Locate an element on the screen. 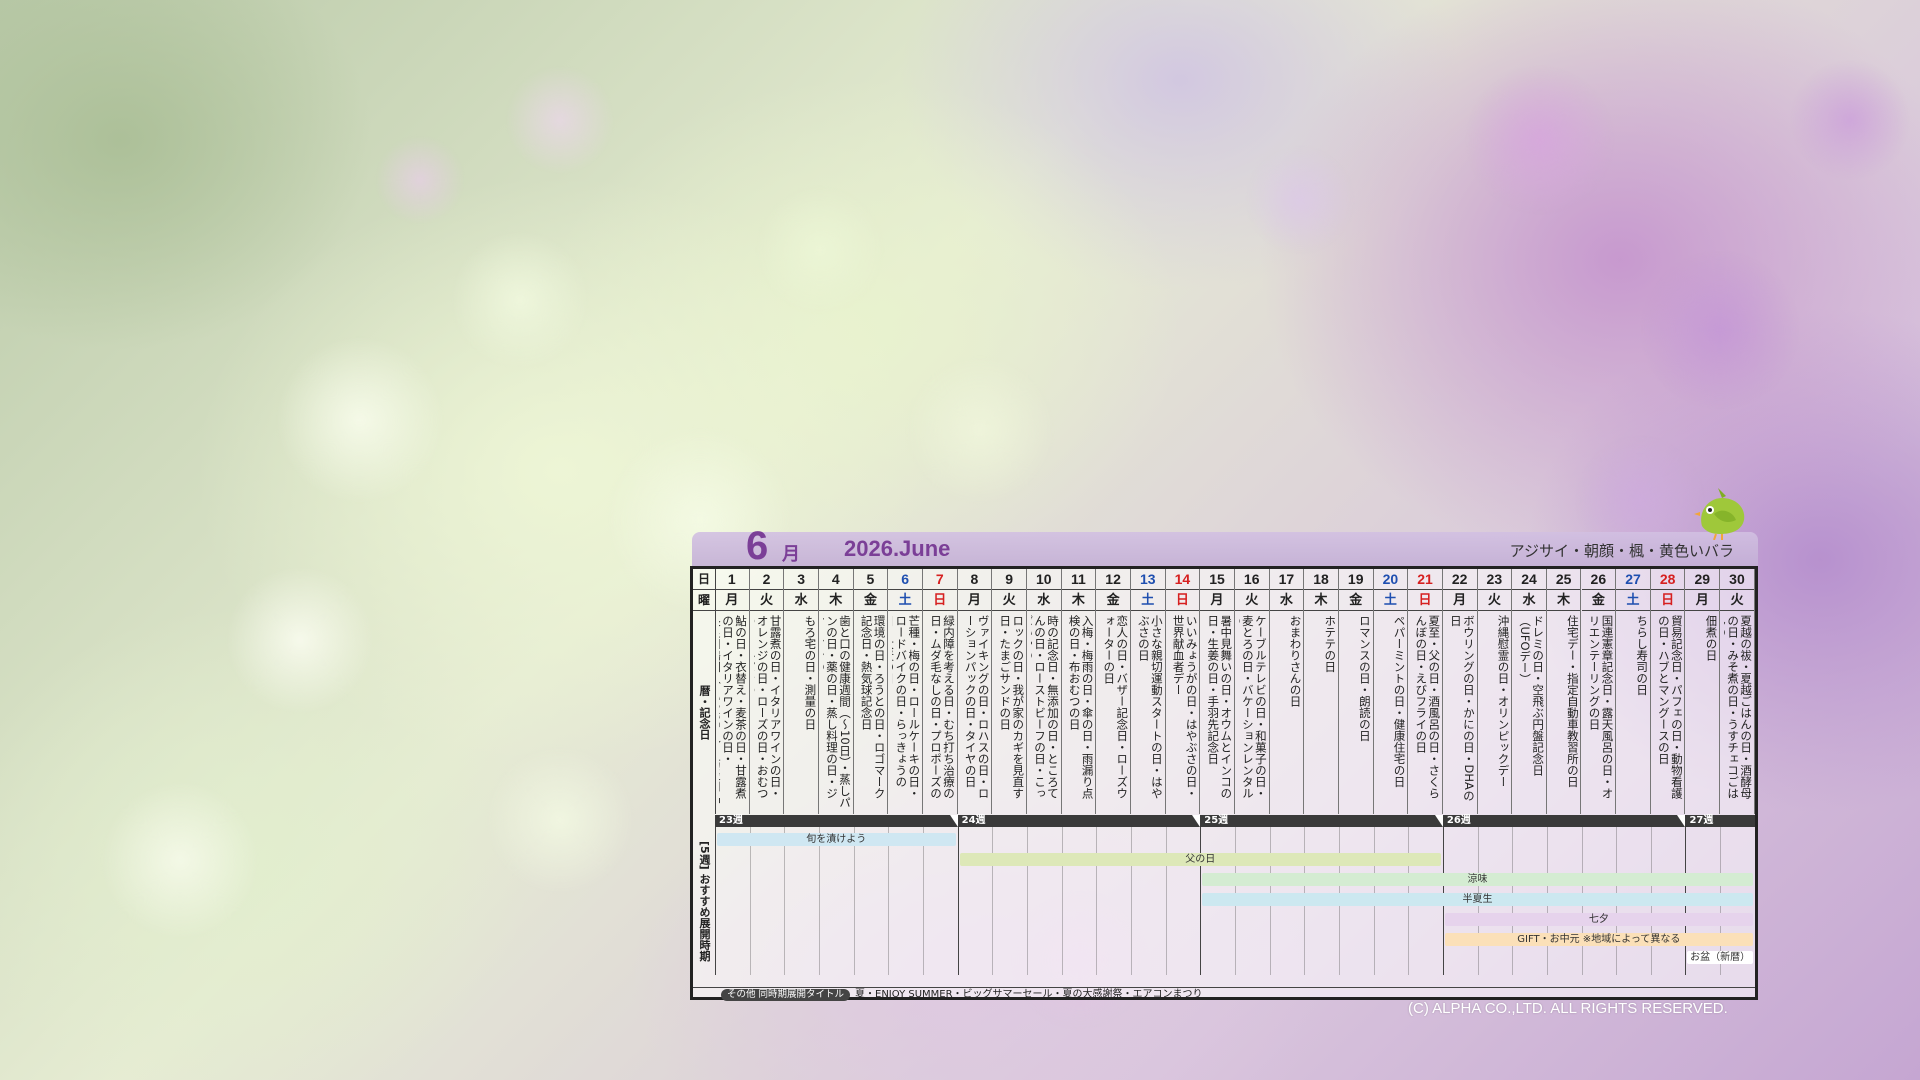 This screenshot has height=1080, width=1920. day-number: 22 is located at coordinates (1459, 579).